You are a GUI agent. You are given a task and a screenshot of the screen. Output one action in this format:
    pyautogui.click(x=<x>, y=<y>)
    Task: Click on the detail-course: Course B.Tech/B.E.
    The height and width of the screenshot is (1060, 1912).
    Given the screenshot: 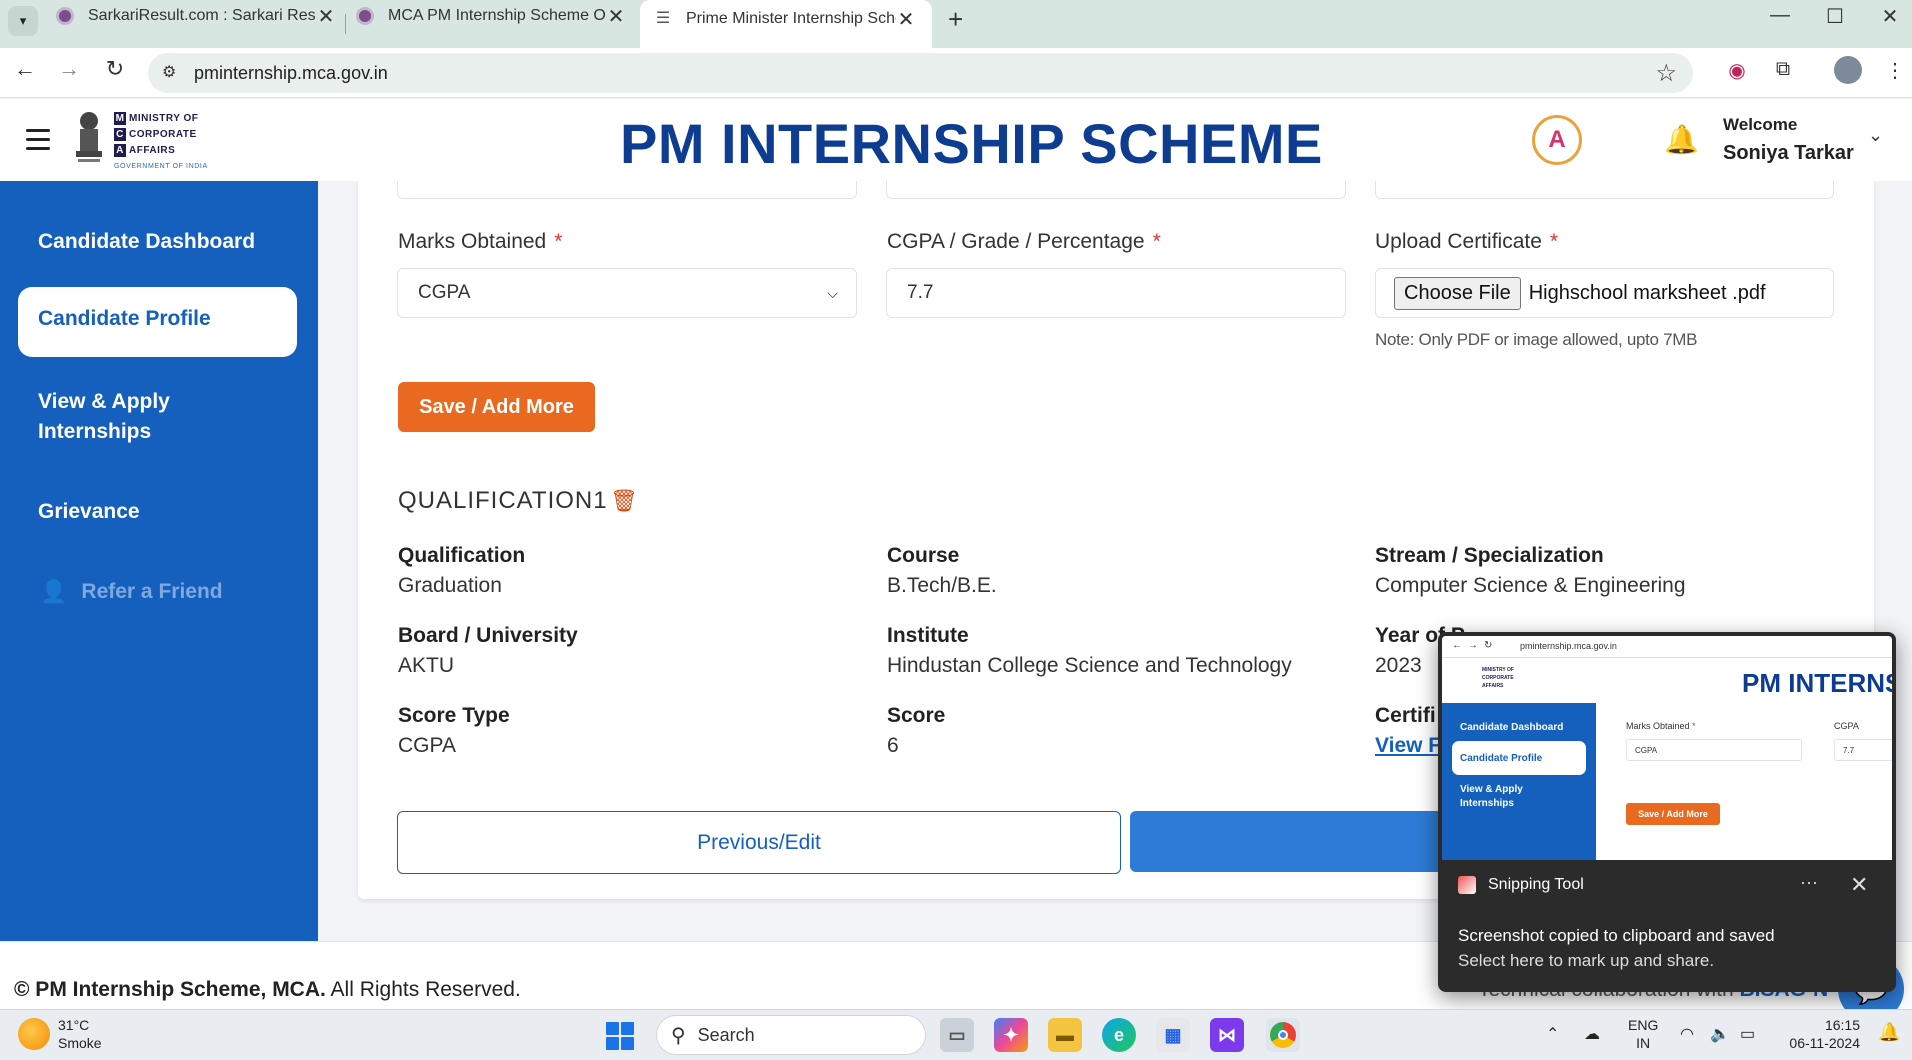 What is the action you would take?
    pyautogui.click(x=942, y=571)
    